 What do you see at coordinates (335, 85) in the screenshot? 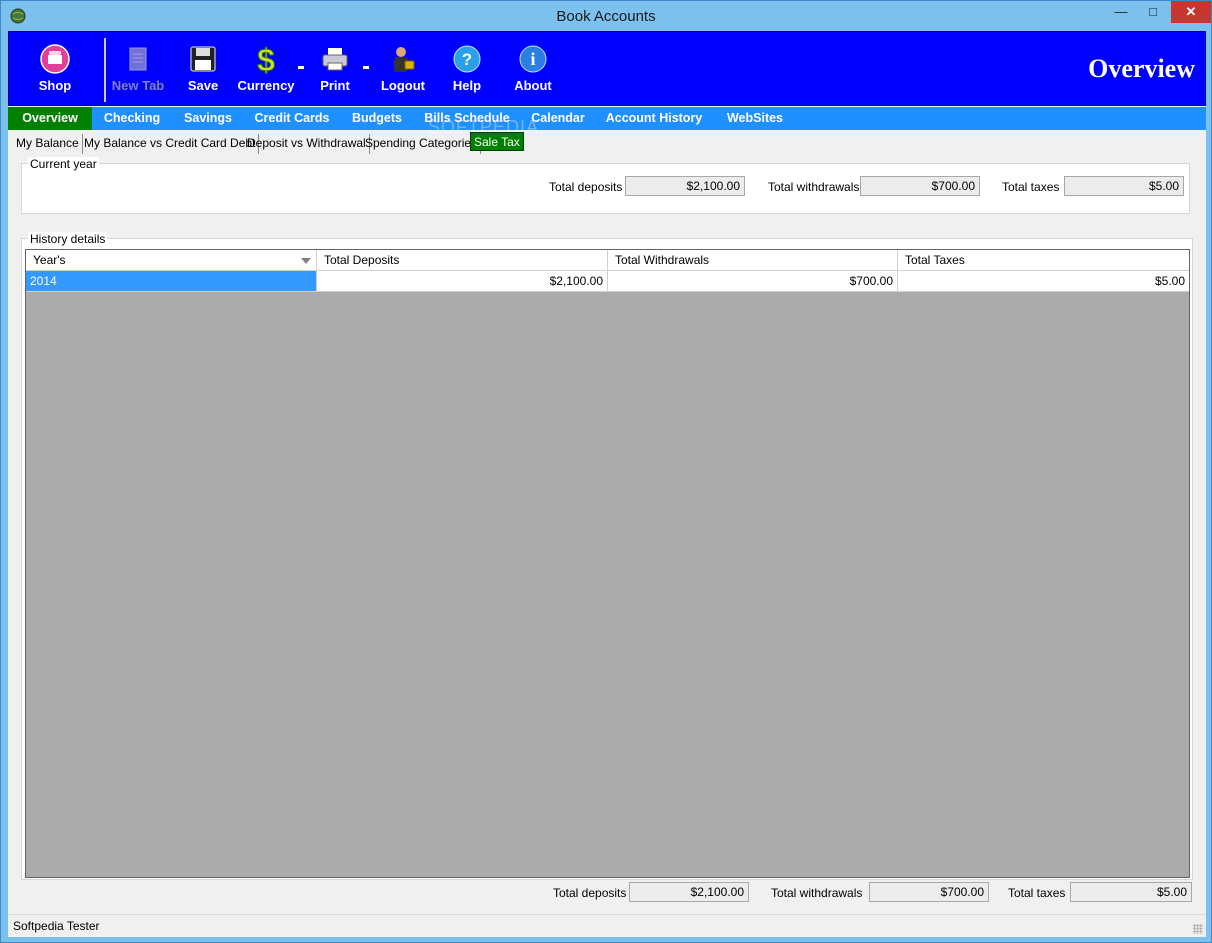
I see `print-label: Print` at bounding box center [335, 85].